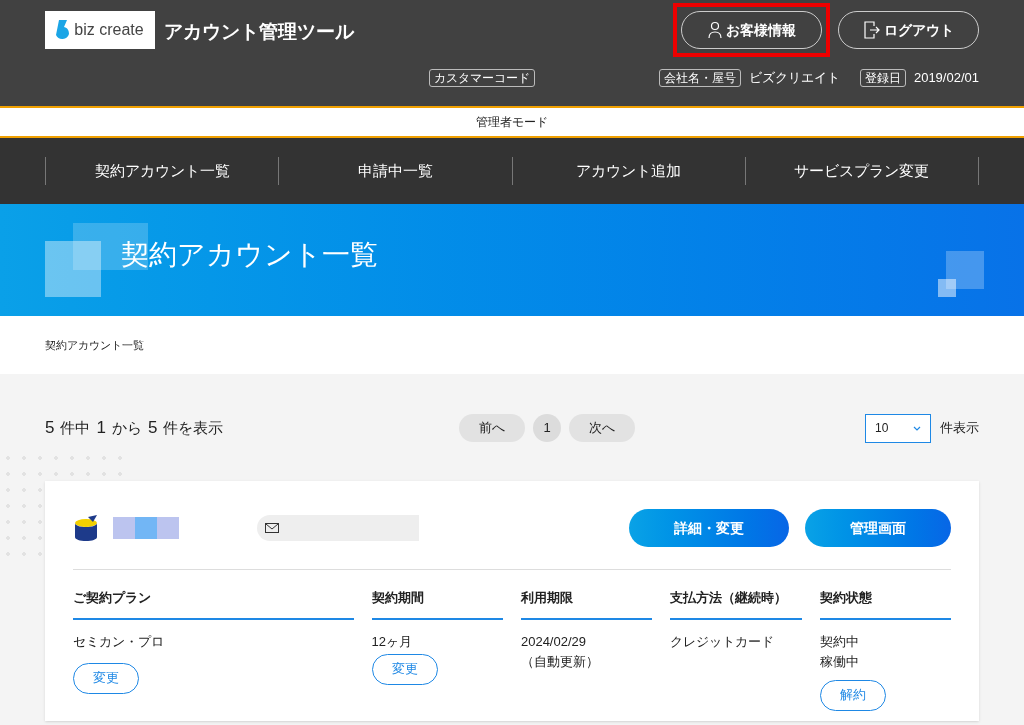  I want to click on pagination-button: 1, so click(547, 428).